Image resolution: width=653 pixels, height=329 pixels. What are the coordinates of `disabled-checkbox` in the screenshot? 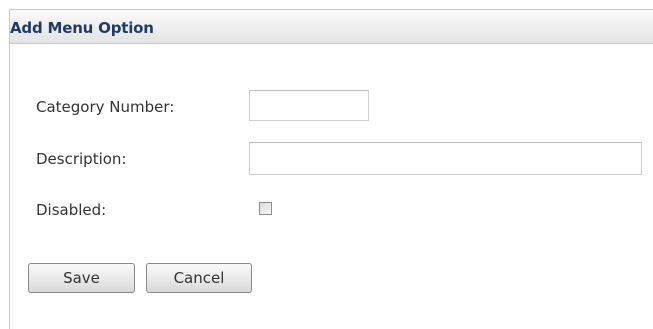 It's located at (265, 208).